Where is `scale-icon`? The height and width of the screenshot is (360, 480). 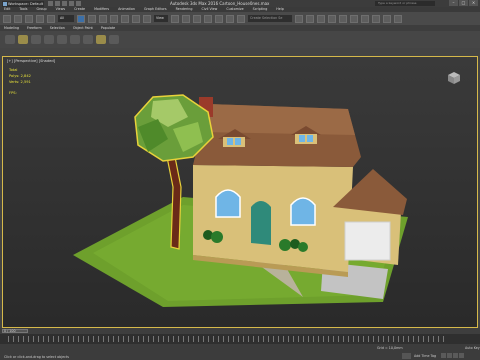 scale-icon is located at coordinates (147, 18).